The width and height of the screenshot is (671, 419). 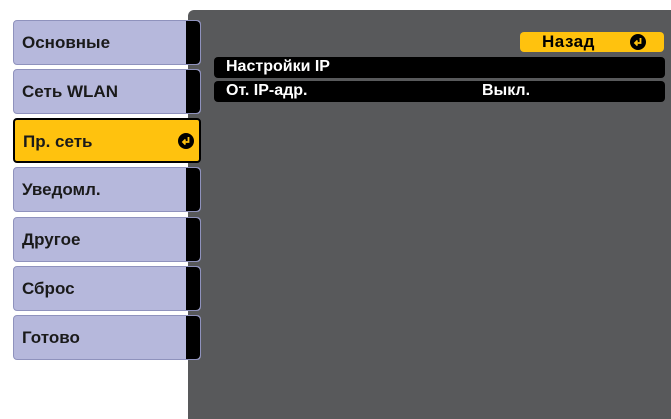 What do you see at coordinates (51, 239) in the screenshot?
I see `sidebar-item-label: Другое` at bounding box center [51, 239].